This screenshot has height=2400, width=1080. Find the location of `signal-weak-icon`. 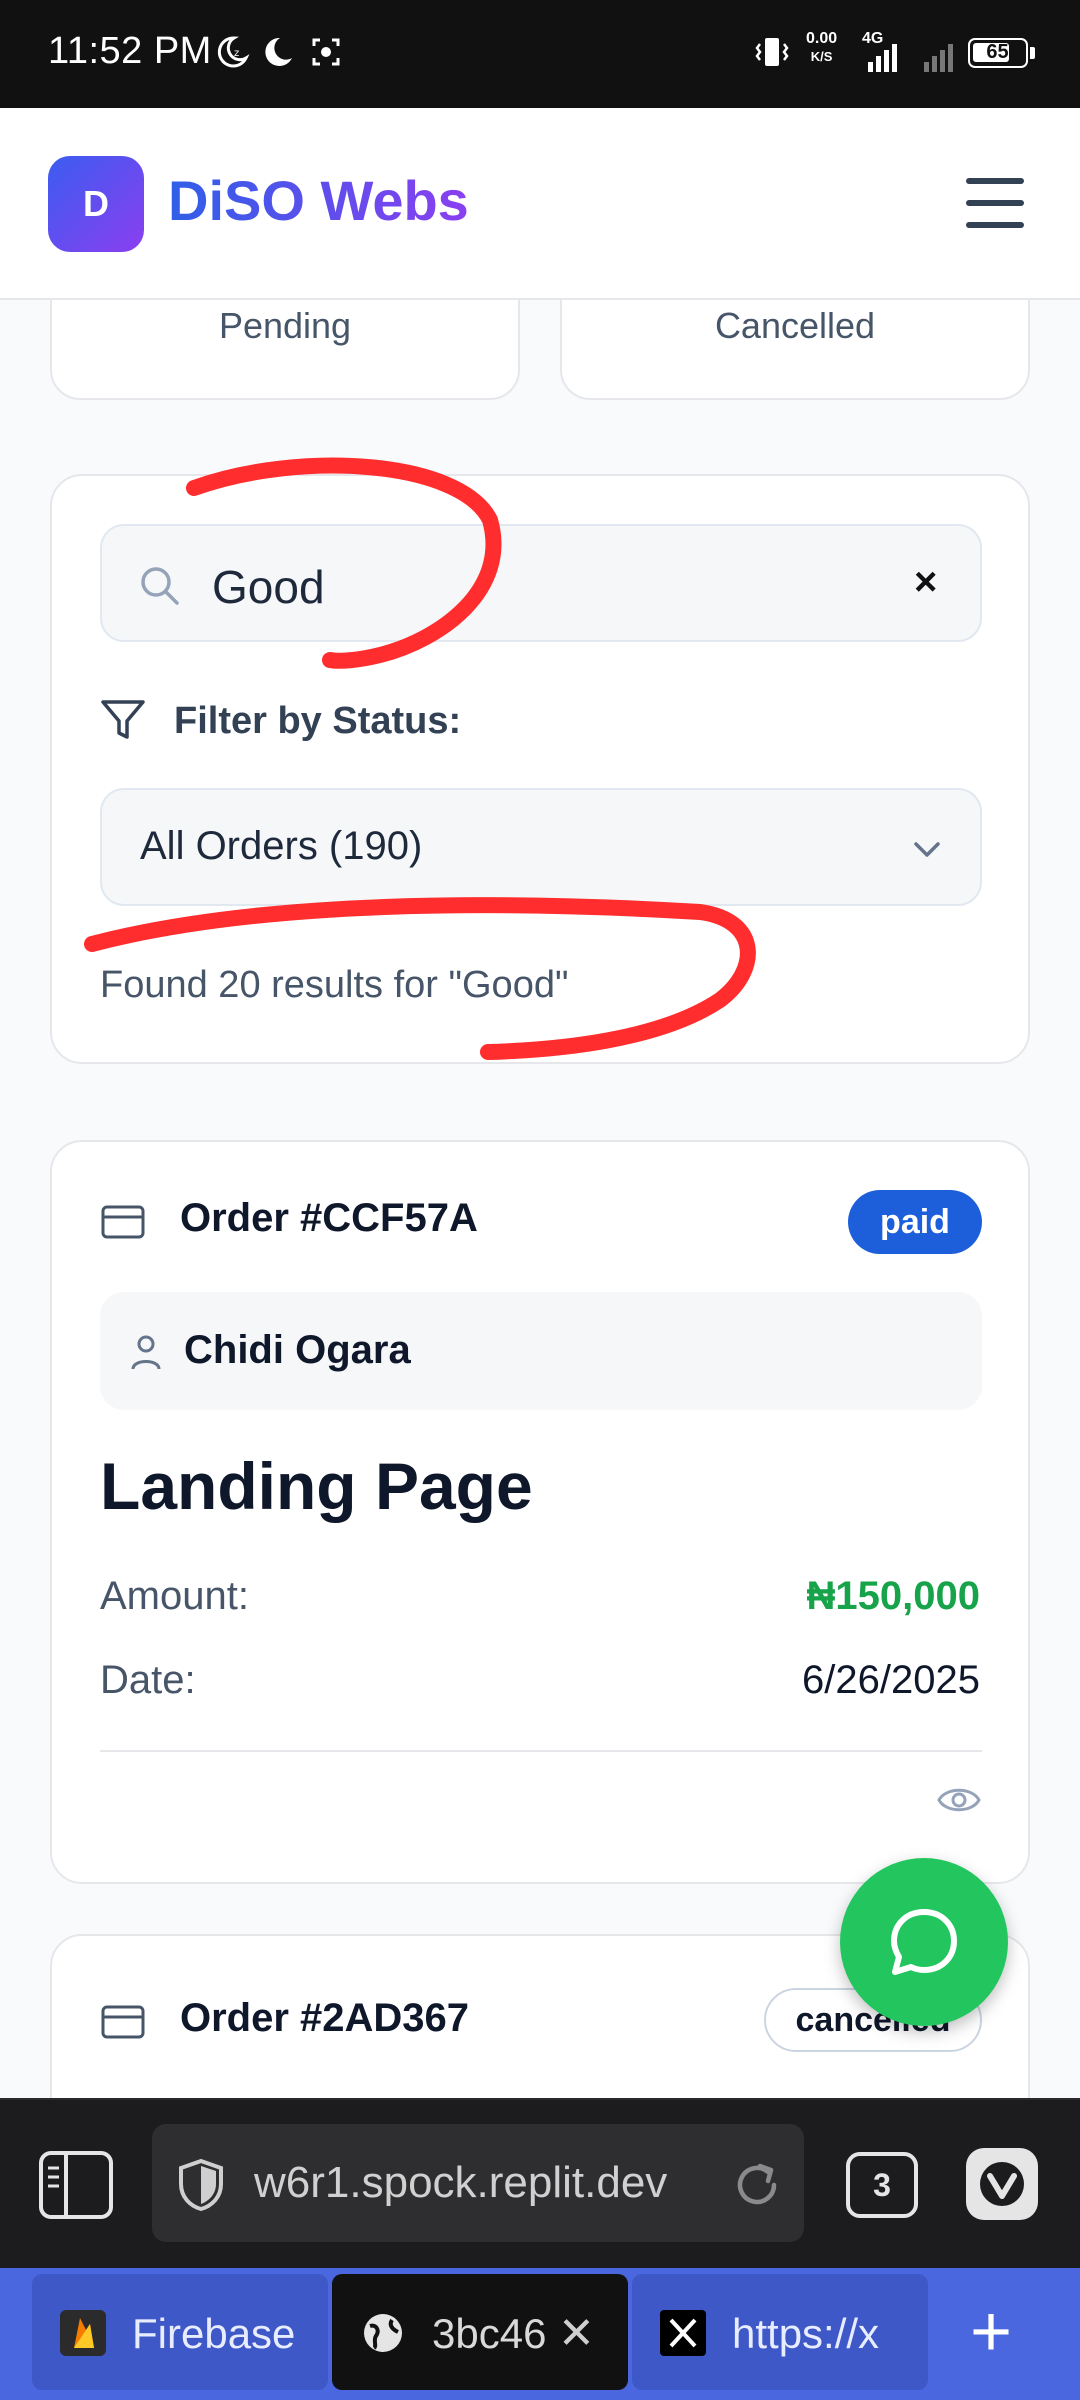

signal-weak-icon is located at coordinates (938, 58).